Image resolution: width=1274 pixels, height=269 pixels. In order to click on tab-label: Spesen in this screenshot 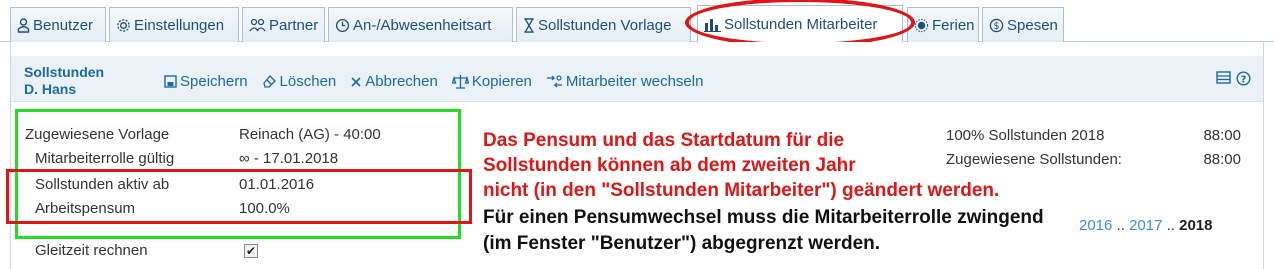, I will do `click(1032, 25)`.